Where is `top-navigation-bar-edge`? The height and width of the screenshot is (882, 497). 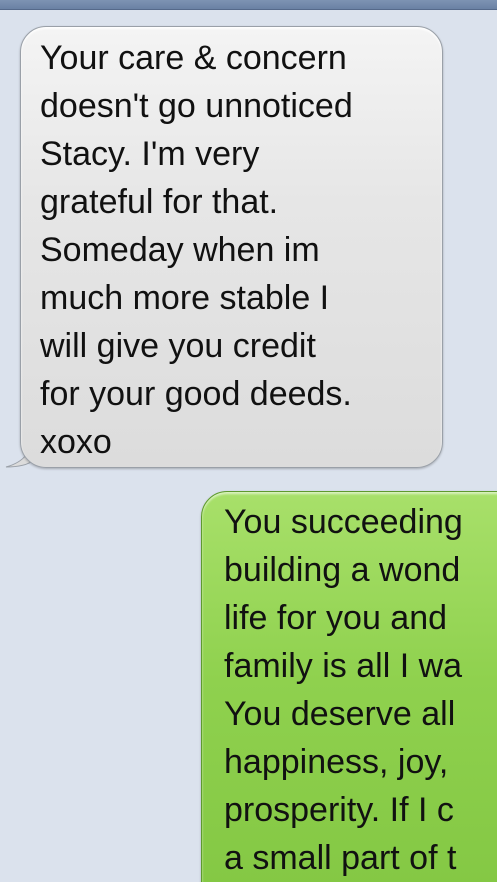 top-navigation-bar-edge is located at coordinates (248, 5).